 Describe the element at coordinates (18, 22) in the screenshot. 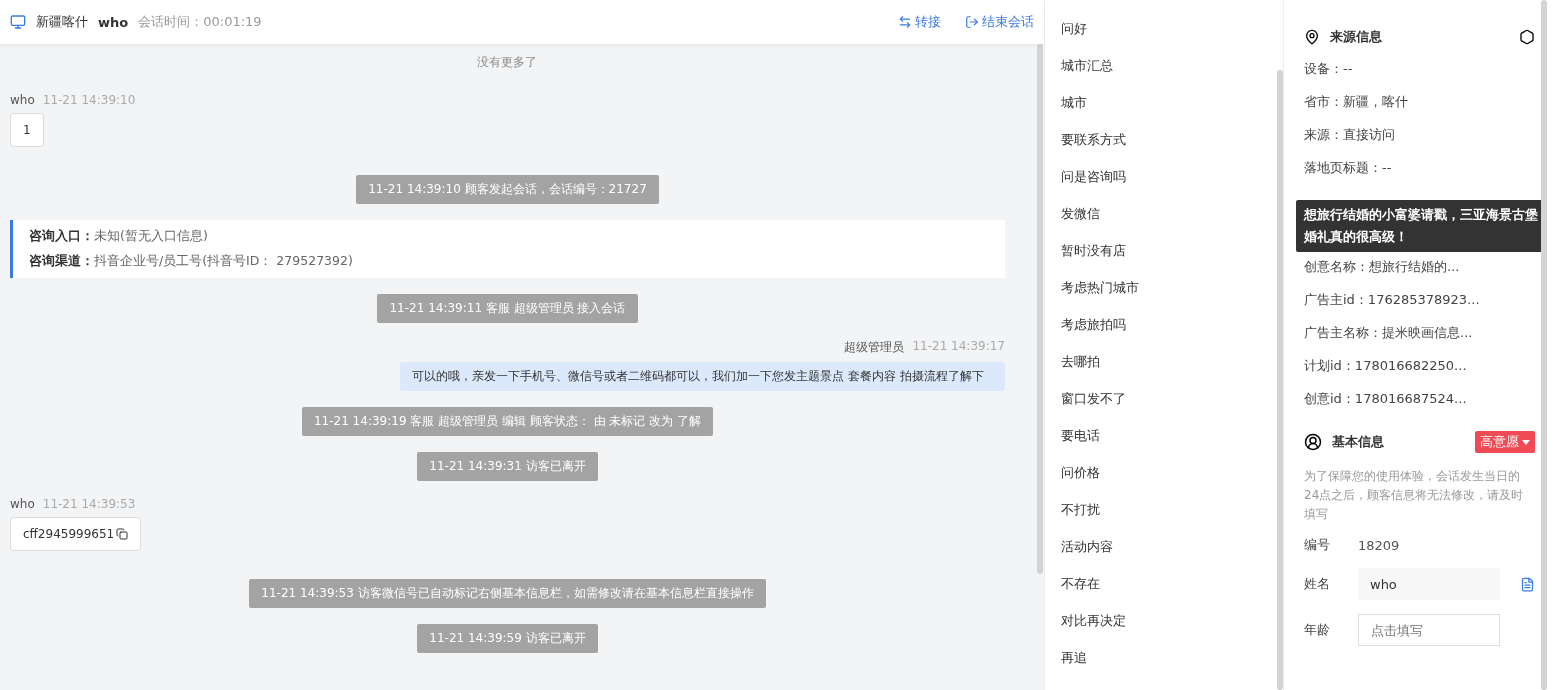

I see `monitor-icon` at that location.